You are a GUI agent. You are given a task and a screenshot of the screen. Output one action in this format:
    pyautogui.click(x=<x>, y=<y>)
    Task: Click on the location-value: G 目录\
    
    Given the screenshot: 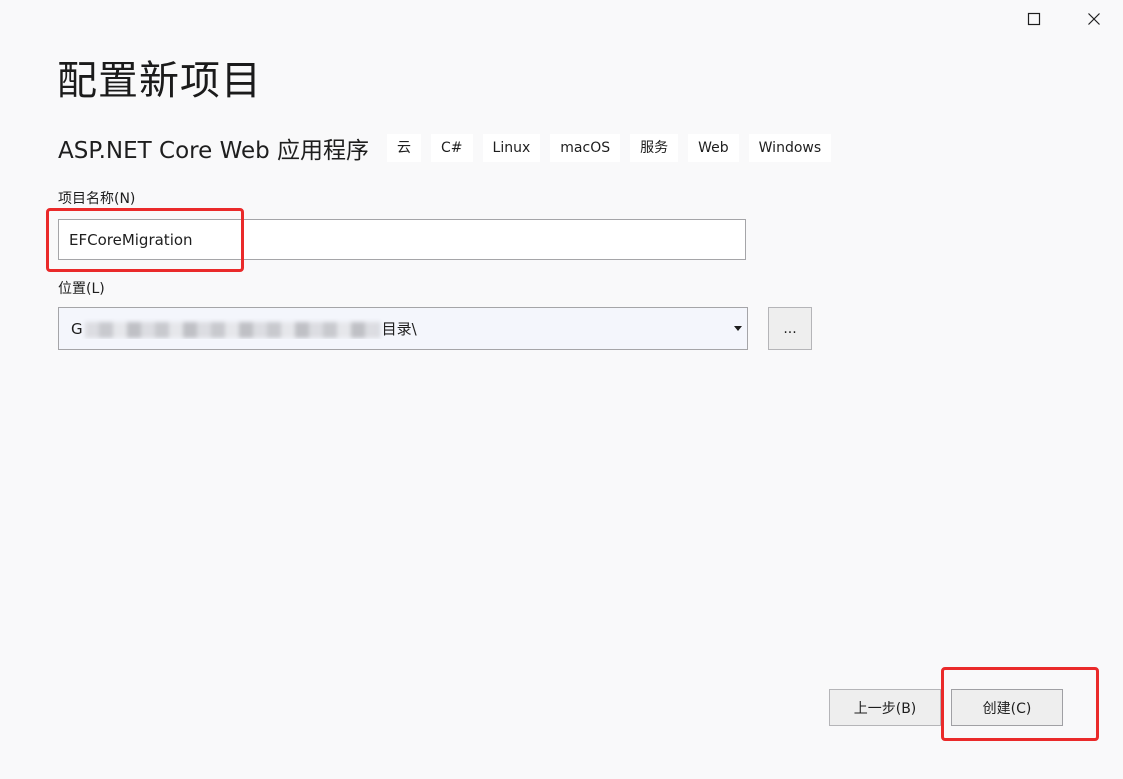 What is the action you would take?
    pyautogui.click(x=394, y=328)
    